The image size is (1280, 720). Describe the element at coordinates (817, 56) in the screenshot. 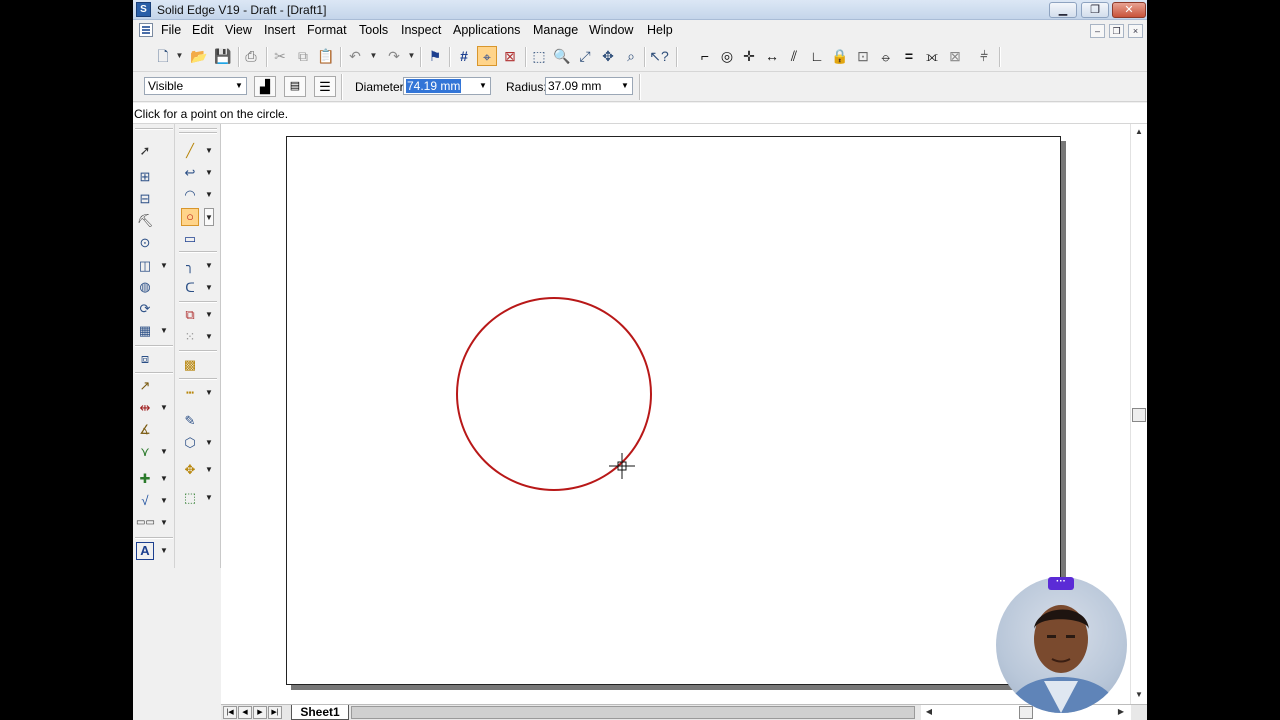

I see `perpendicular-icon: ∟` at that location.